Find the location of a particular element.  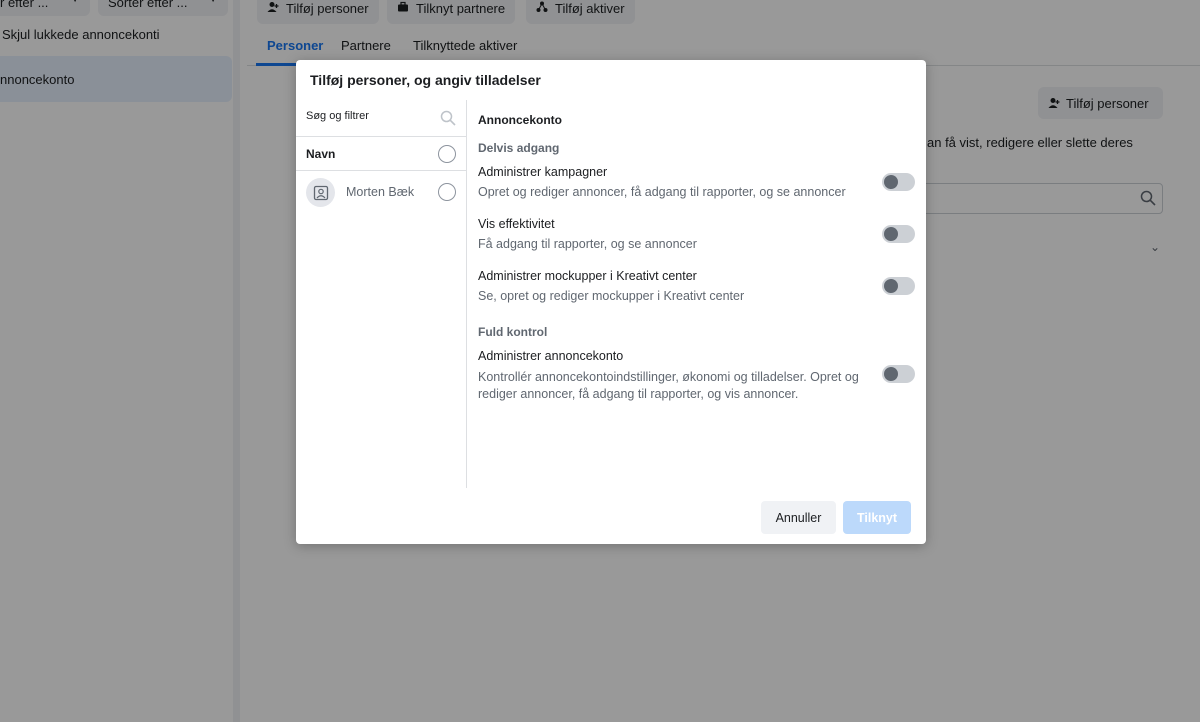

people-search-row is located at coordinates (381, 118).